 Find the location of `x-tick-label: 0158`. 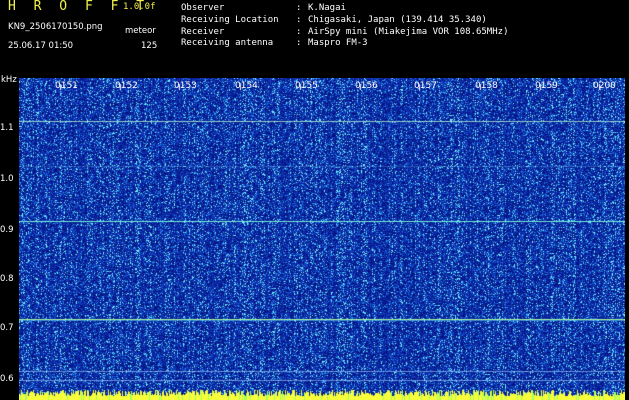

x-tick-label: 0158 is located at coordinates (486, 86).